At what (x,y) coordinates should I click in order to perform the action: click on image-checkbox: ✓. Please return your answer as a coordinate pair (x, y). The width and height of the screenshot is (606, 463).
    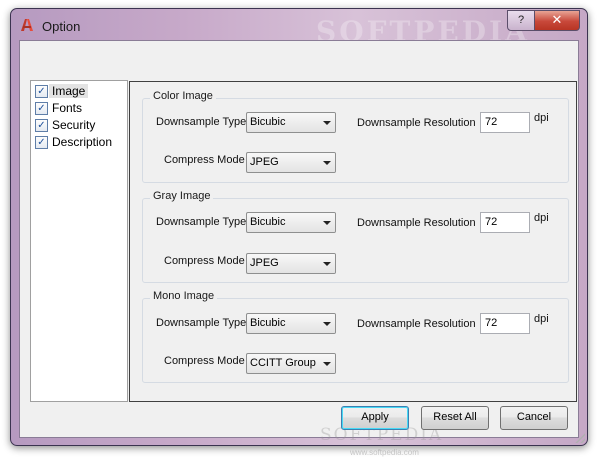
    Looking at the image, I should click on (41, 91).